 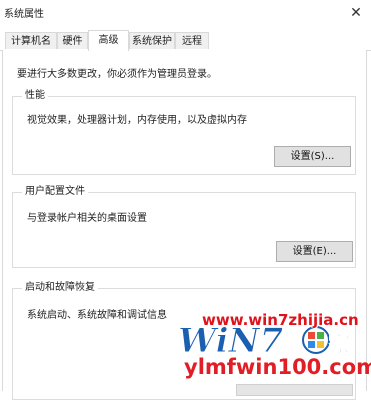 What do you see at coordinates (24, 14) in the screenshot?
I see `window-title: 系统属性` at bounding box center [24, 14].